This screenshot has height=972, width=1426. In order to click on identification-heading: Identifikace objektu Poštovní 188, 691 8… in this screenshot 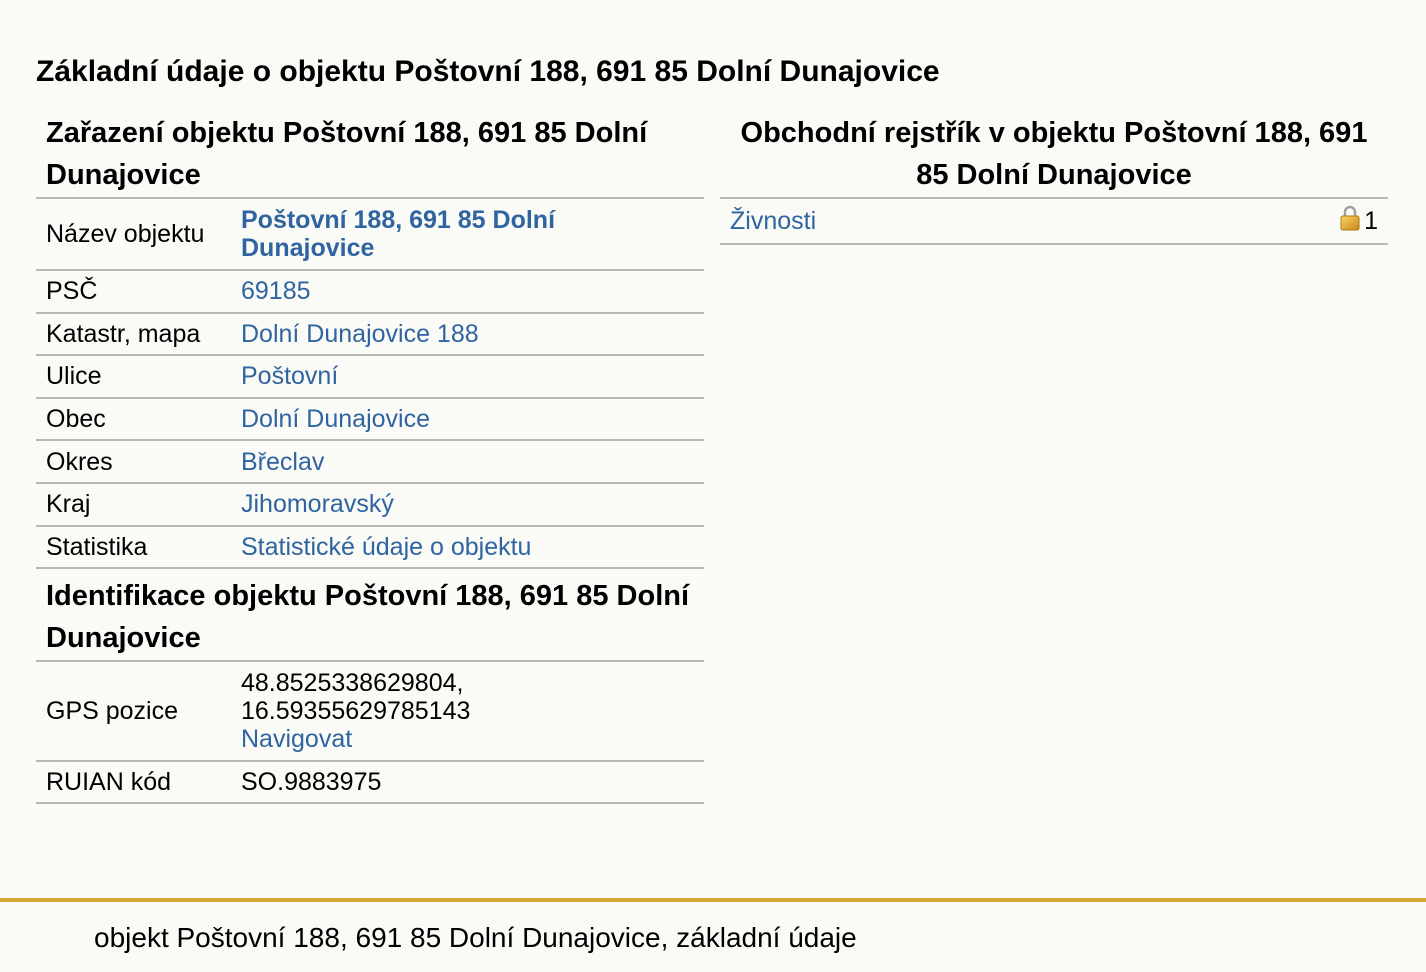, I will do `click(368, 617)`.